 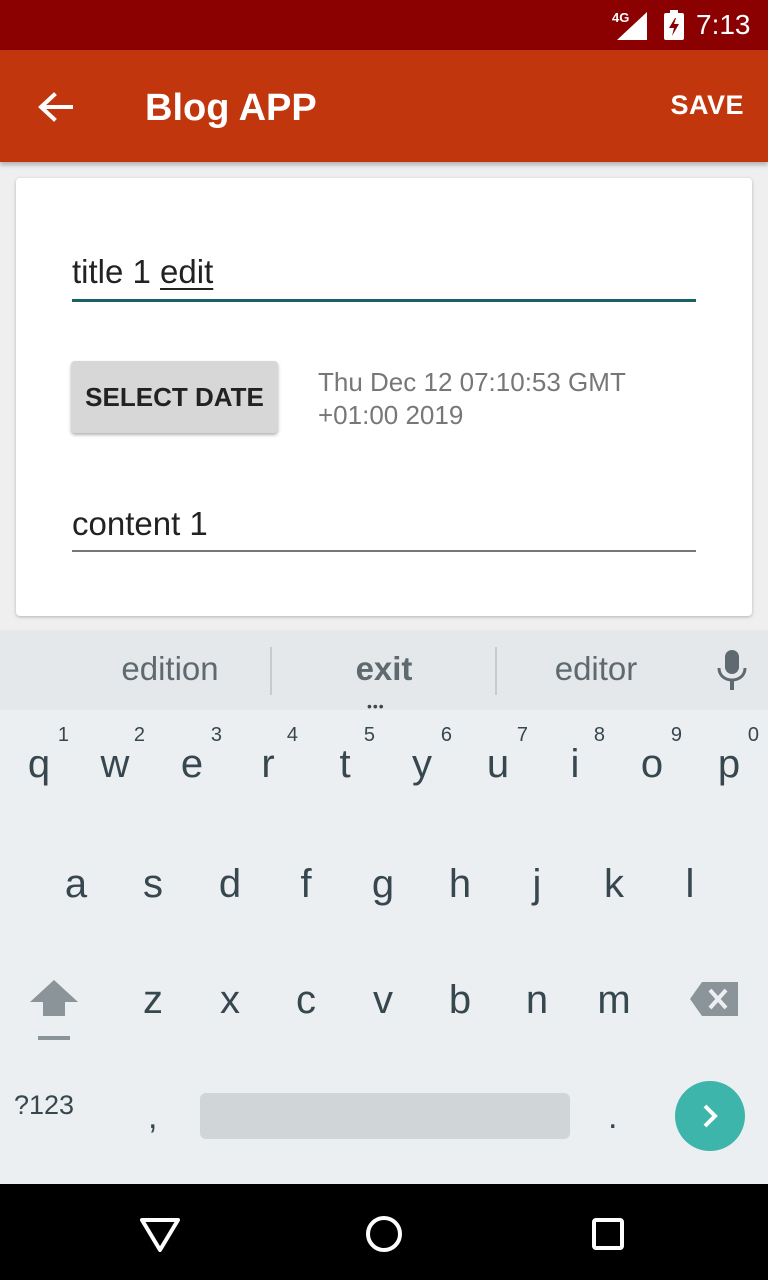 What do you see at coordinates (723, 24) in the screenshot?
I see `clock: 7:13` at bounding box center [723, 24].